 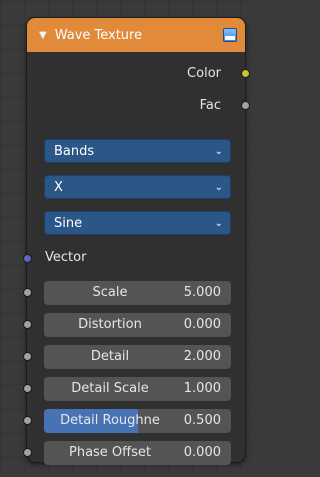 What do you see at coordinates (74, 151) in the screenshot?
I see `wave-type-value: Bands` at bounding box center [74, 151].